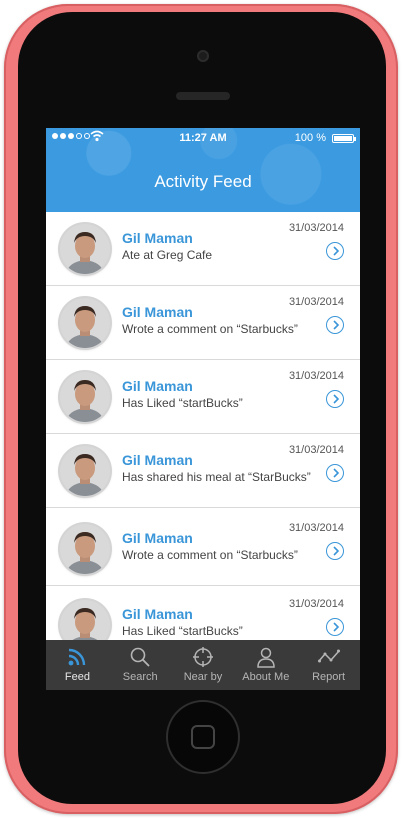 This screenshot has height=818, width=404. I want to click on search-icon, so click(140, 657).